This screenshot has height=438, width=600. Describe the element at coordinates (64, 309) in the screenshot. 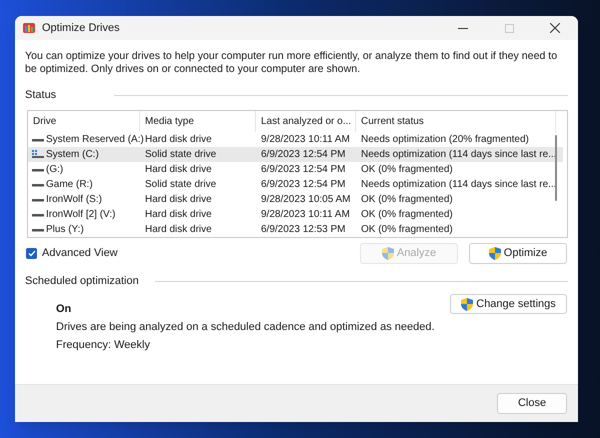

I see `schedule-state: On` at that location.